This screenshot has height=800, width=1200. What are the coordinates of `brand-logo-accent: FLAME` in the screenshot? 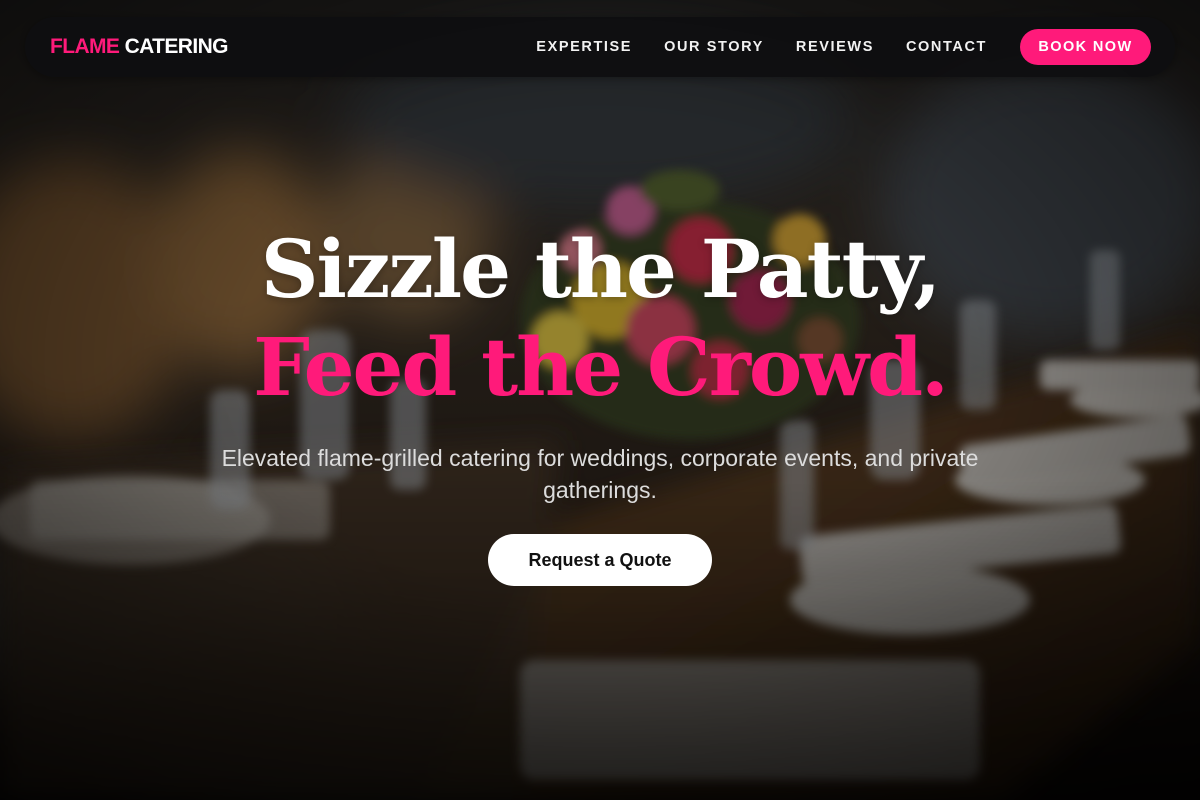 It's located at (85, 46).